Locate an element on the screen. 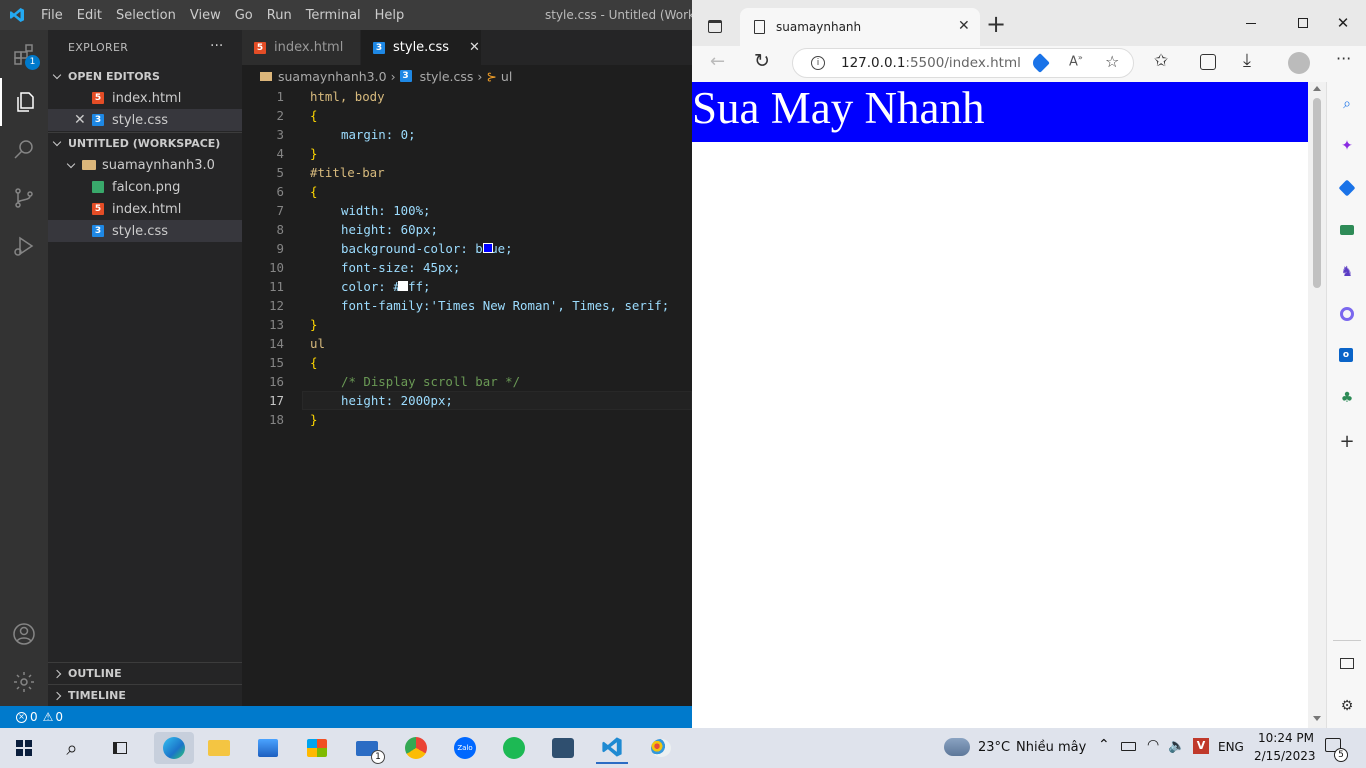 The width and height of the screenshot is (1366, 768). refresh-icon: ↻ is located at coordinates (762, 61).